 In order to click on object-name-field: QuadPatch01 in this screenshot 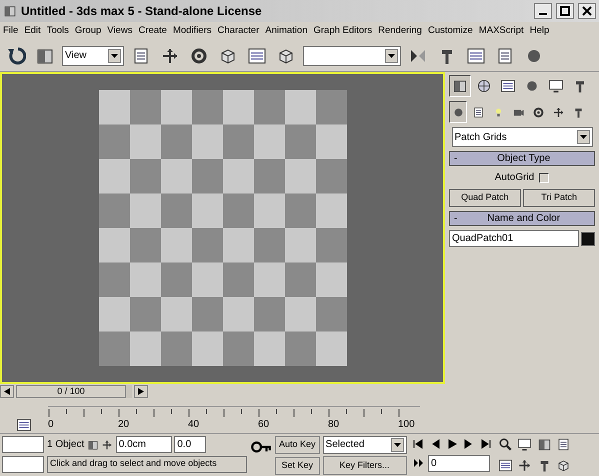, I will do `click(513, 238)`.